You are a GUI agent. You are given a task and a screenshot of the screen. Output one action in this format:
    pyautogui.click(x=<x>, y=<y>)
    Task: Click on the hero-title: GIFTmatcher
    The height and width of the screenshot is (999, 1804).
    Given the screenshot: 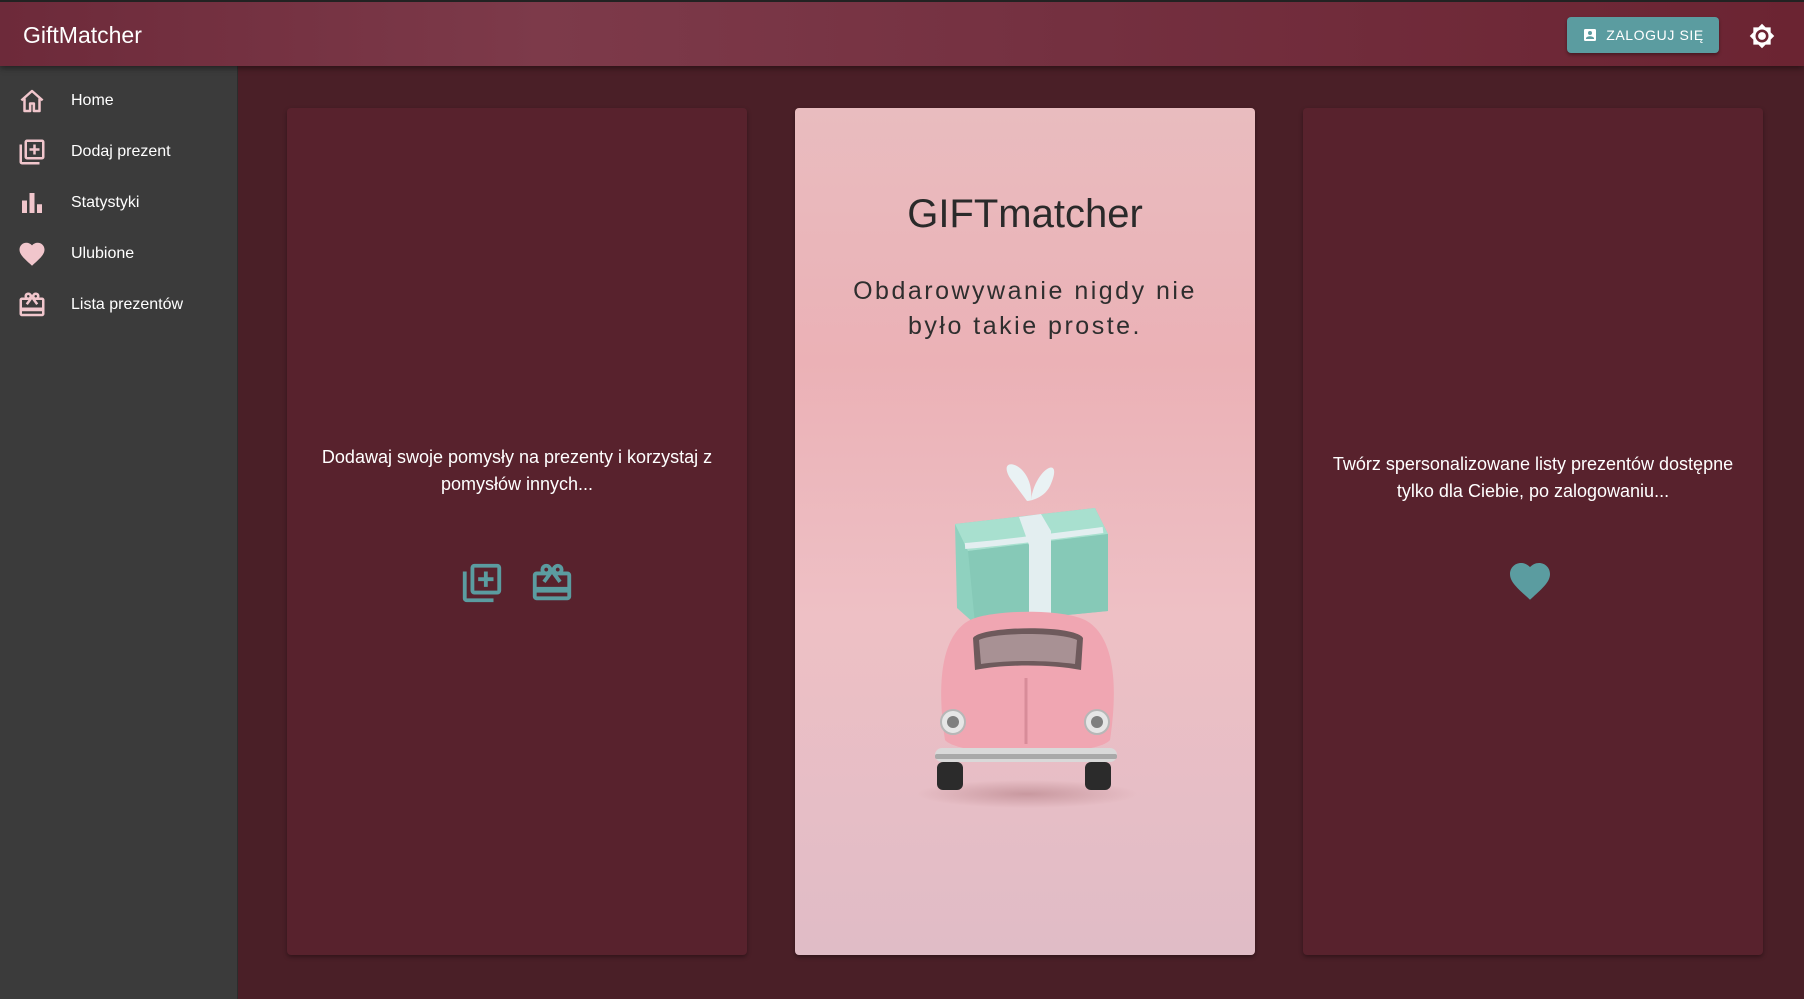 What is the action you would take?
    pyautogui.click(x=1025, y=214)
    